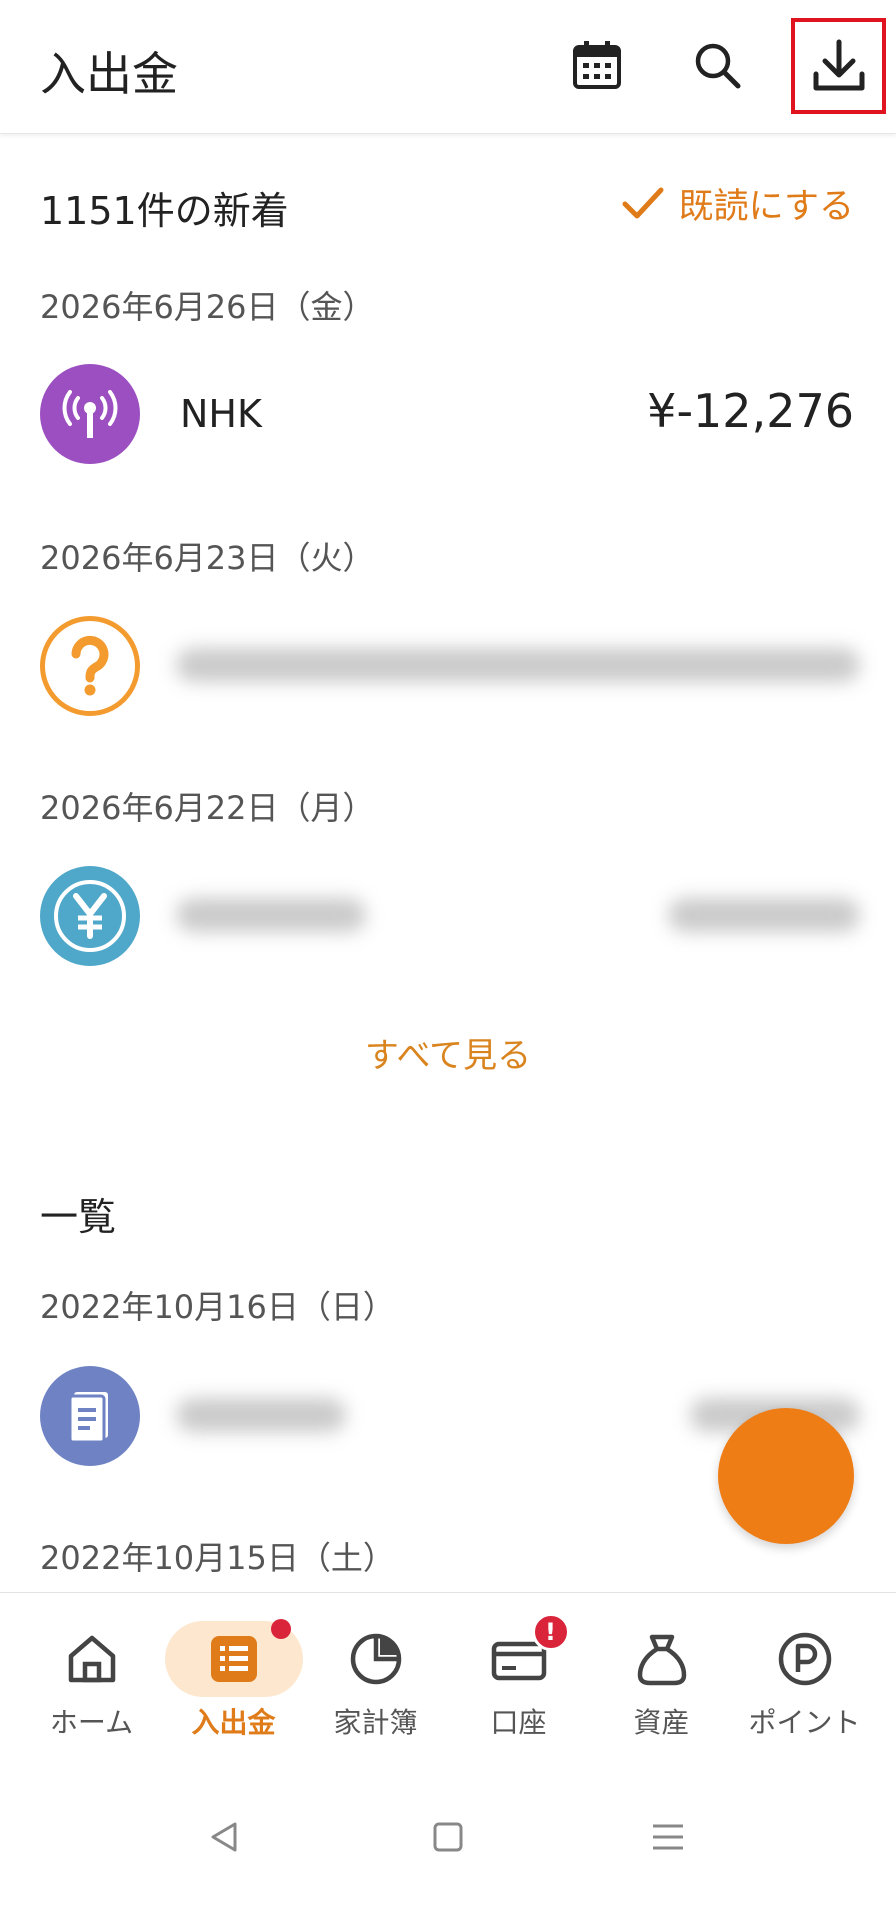  Describe the element at coordinates (233, 1722) in the screenshot. I see `nav-label: 入出金` at that location.